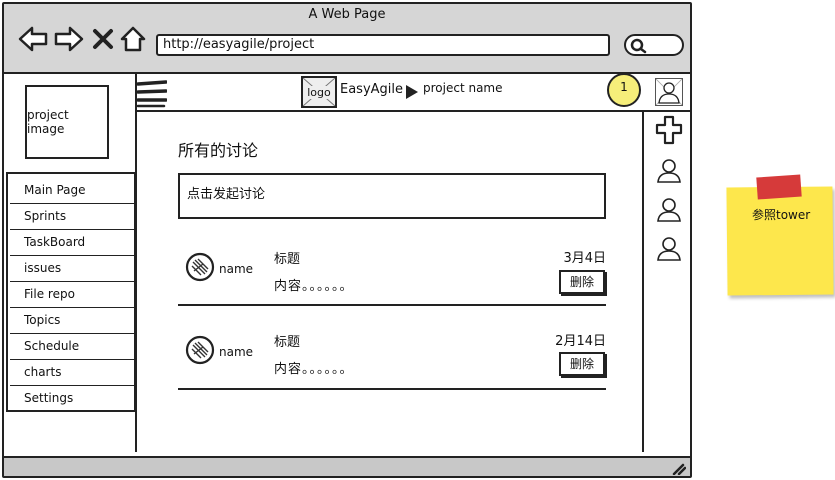  Describe the element at coordinates (678, 468) in the screenshot. I see `resize-grip-icon` at that location.